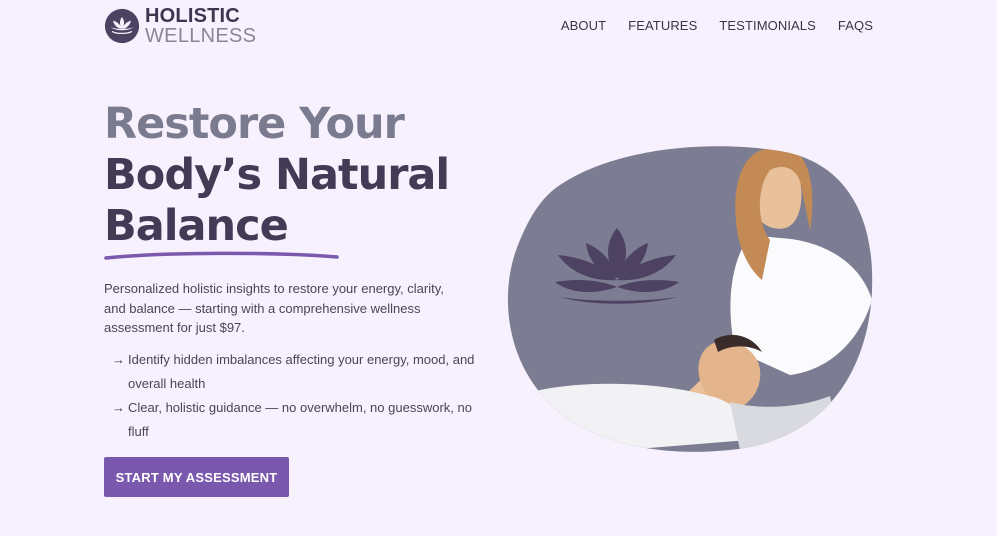  Describe the element at coordinates (122, 26) in the screenshot. I see `lotus-logo-icon` at that location.